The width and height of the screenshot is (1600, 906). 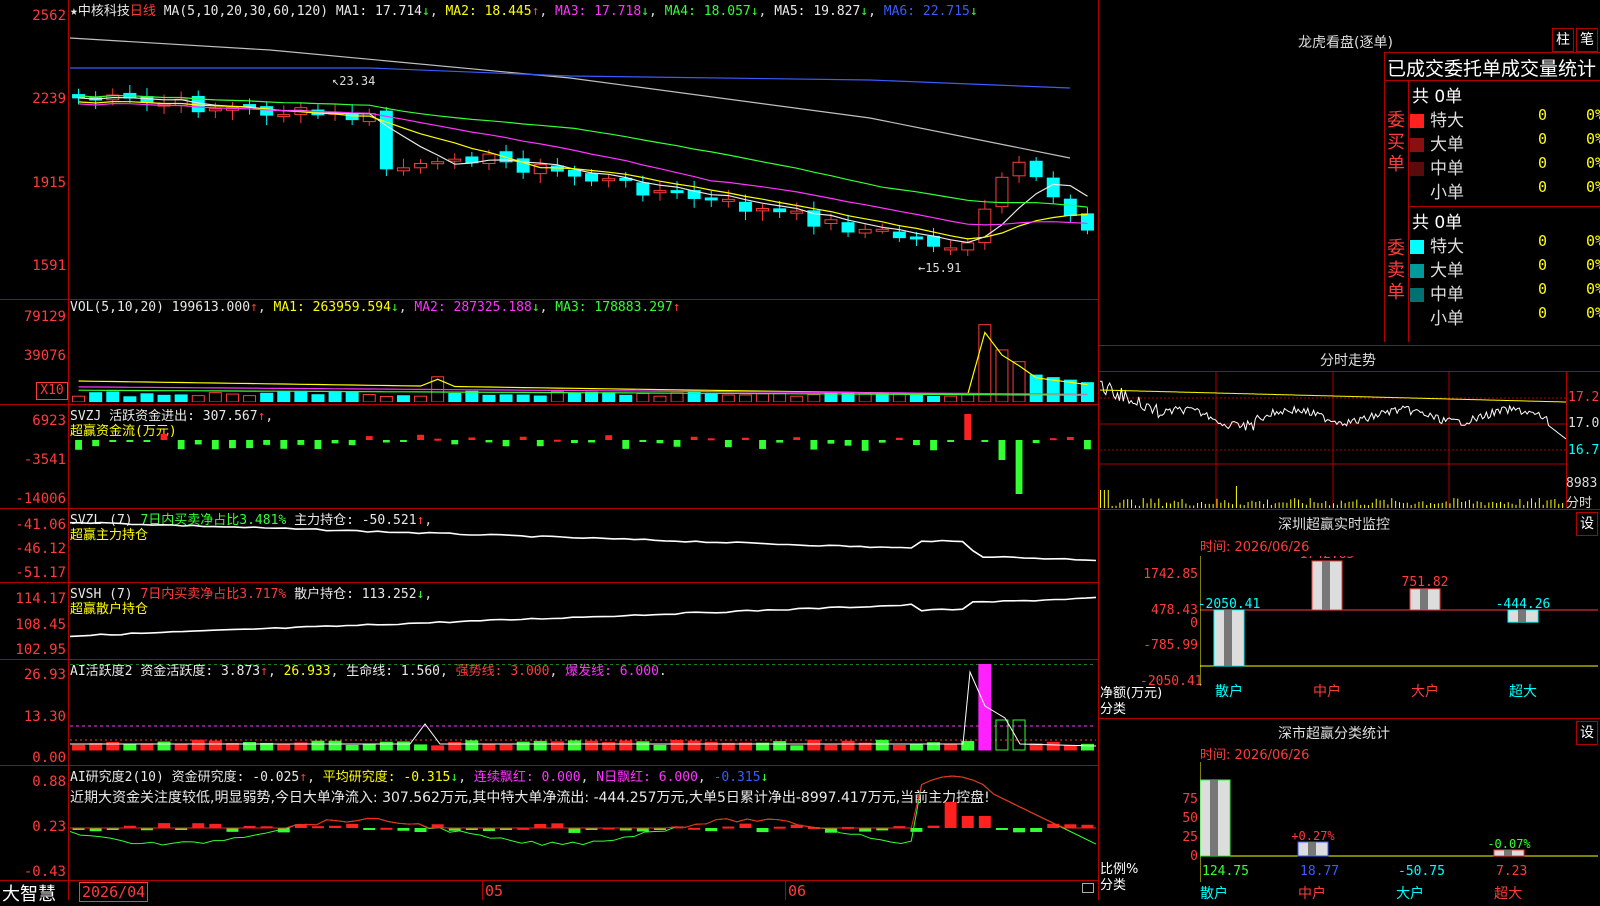 What do you see at coordinates (1543, 289) in the screenshot?
I see `order-count: 0` at bounding box center [1543, 289].